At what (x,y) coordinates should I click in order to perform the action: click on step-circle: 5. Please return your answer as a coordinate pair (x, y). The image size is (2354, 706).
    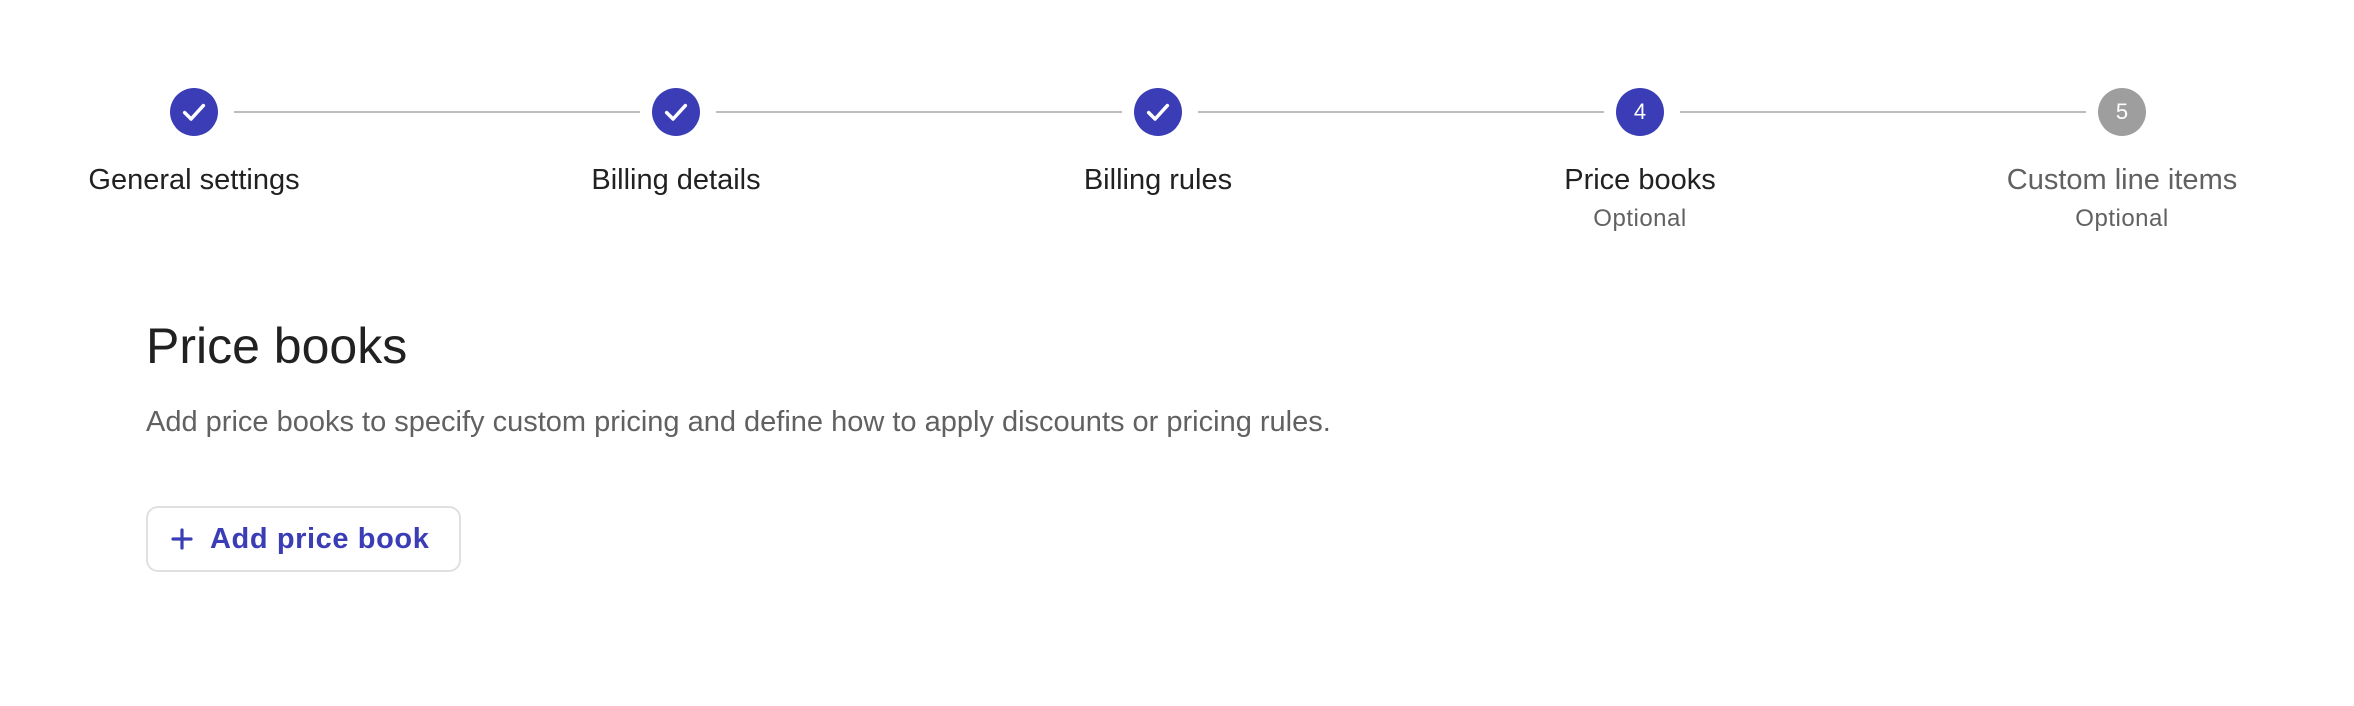
    Looking at the image, I should click on (2122, 112).